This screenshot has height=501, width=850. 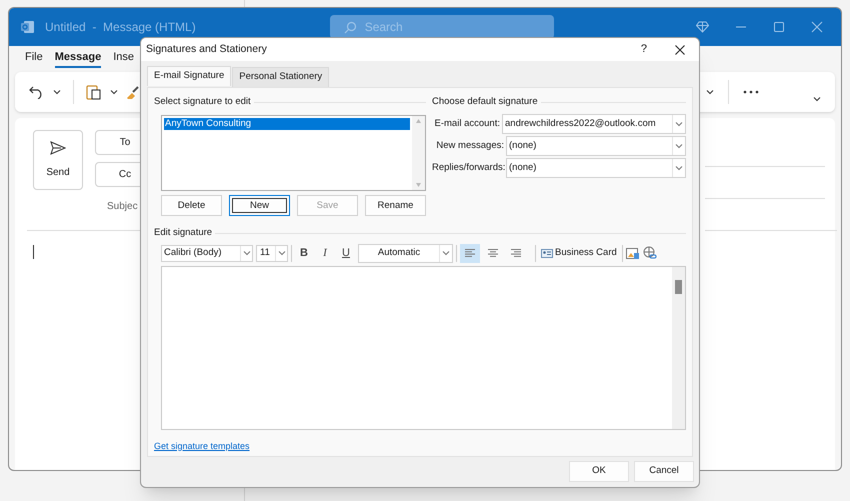 What do you see at coordinates (643, 49) in the screenshot?
I see `help-button: ?` at bounding box center [643, 49].